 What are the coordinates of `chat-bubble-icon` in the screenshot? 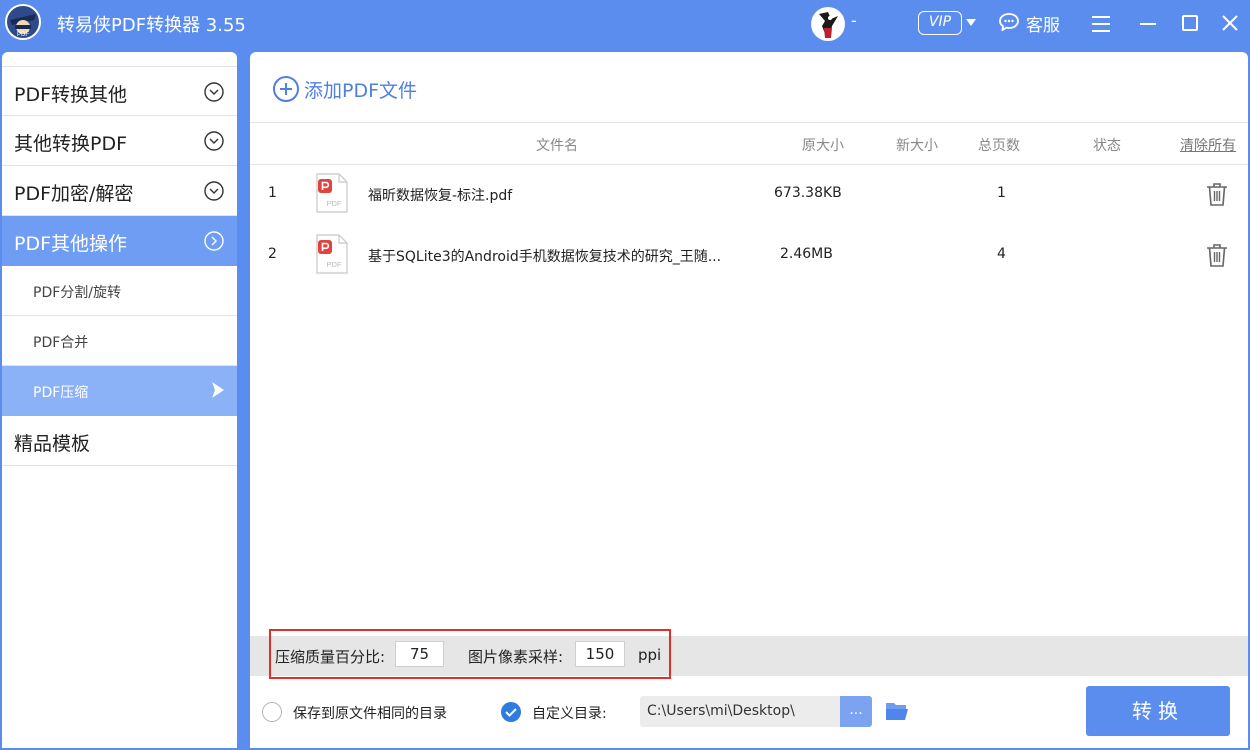 It's located at (1009, 22).